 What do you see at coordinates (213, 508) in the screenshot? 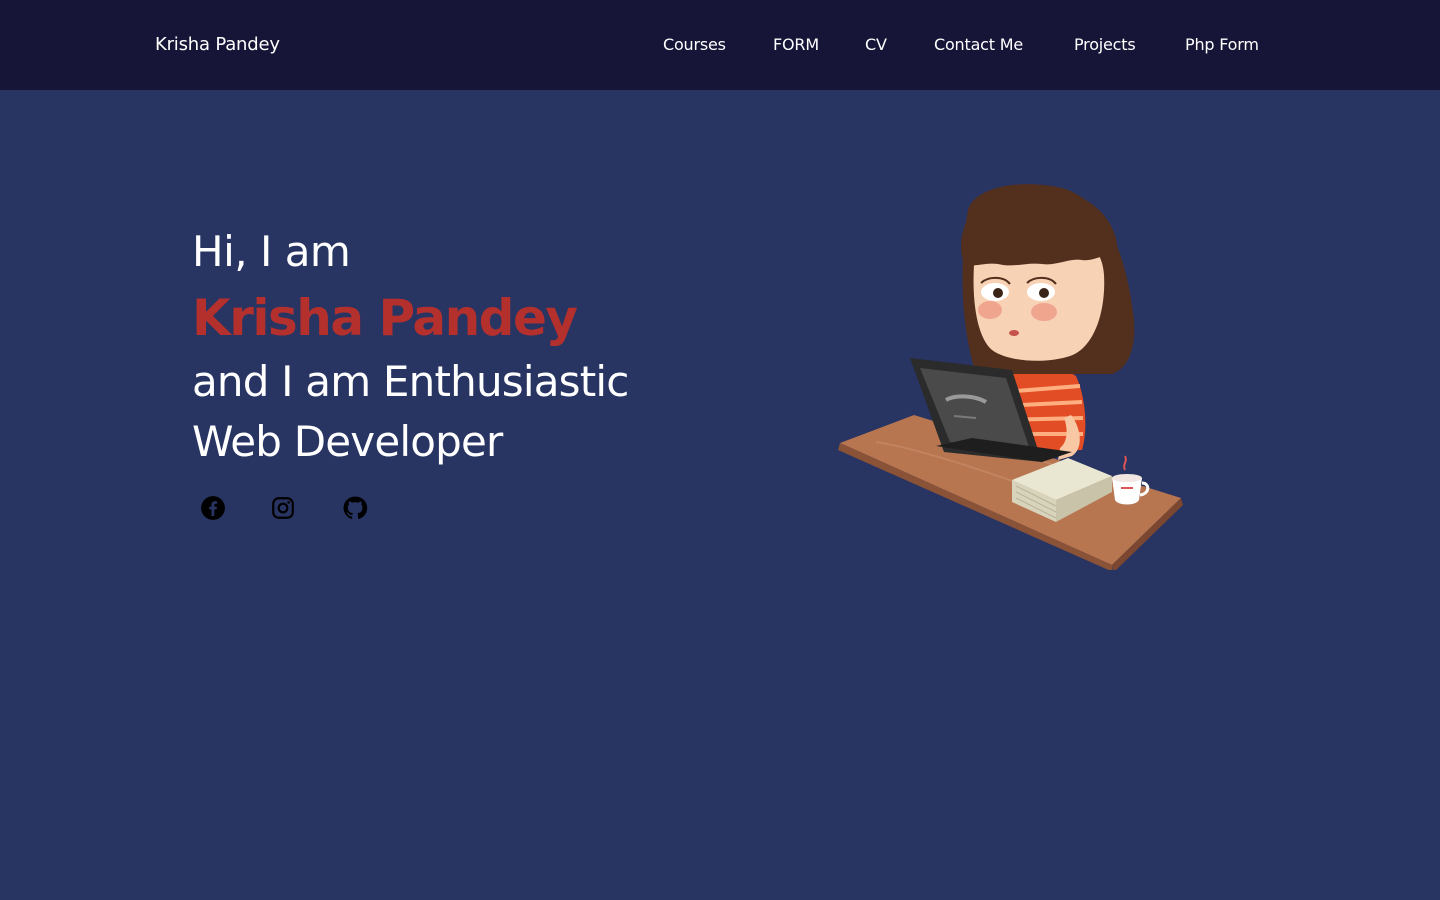
I see `facebook-icon` at bounding box center [213, 508].